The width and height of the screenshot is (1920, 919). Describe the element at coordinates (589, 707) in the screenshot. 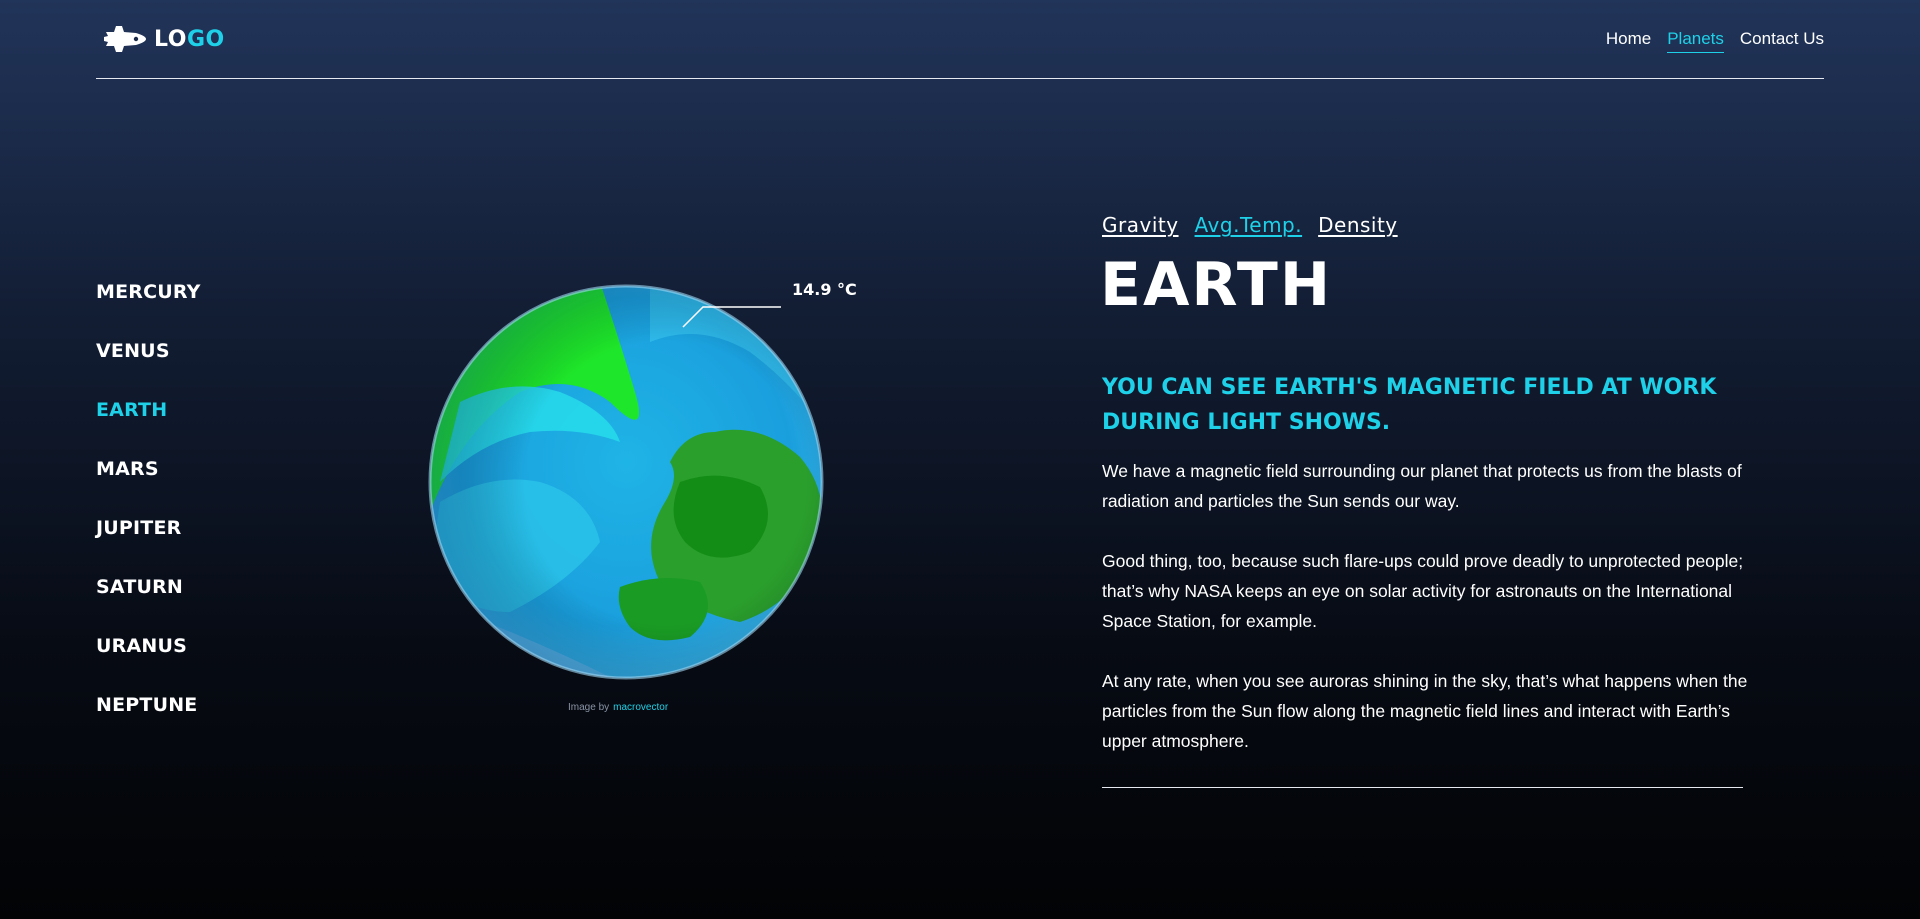

I see `credit-prefix: Image by` at that location.